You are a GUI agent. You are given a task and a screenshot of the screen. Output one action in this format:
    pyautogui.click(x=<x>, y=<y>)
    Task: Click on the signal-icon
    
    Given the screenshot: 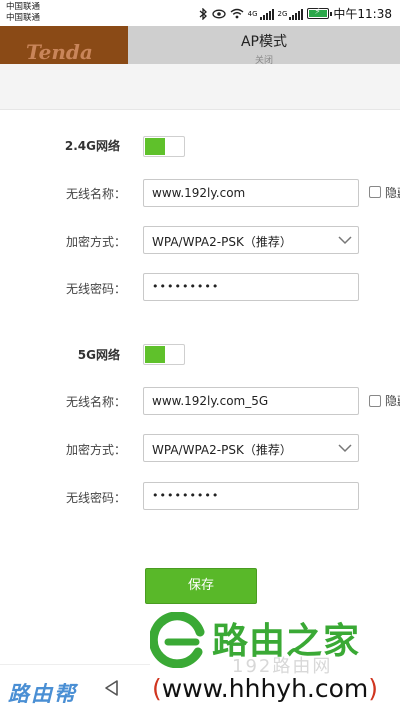 What is the action you would take?
    pyautogui.click(x=266, y=14)
    